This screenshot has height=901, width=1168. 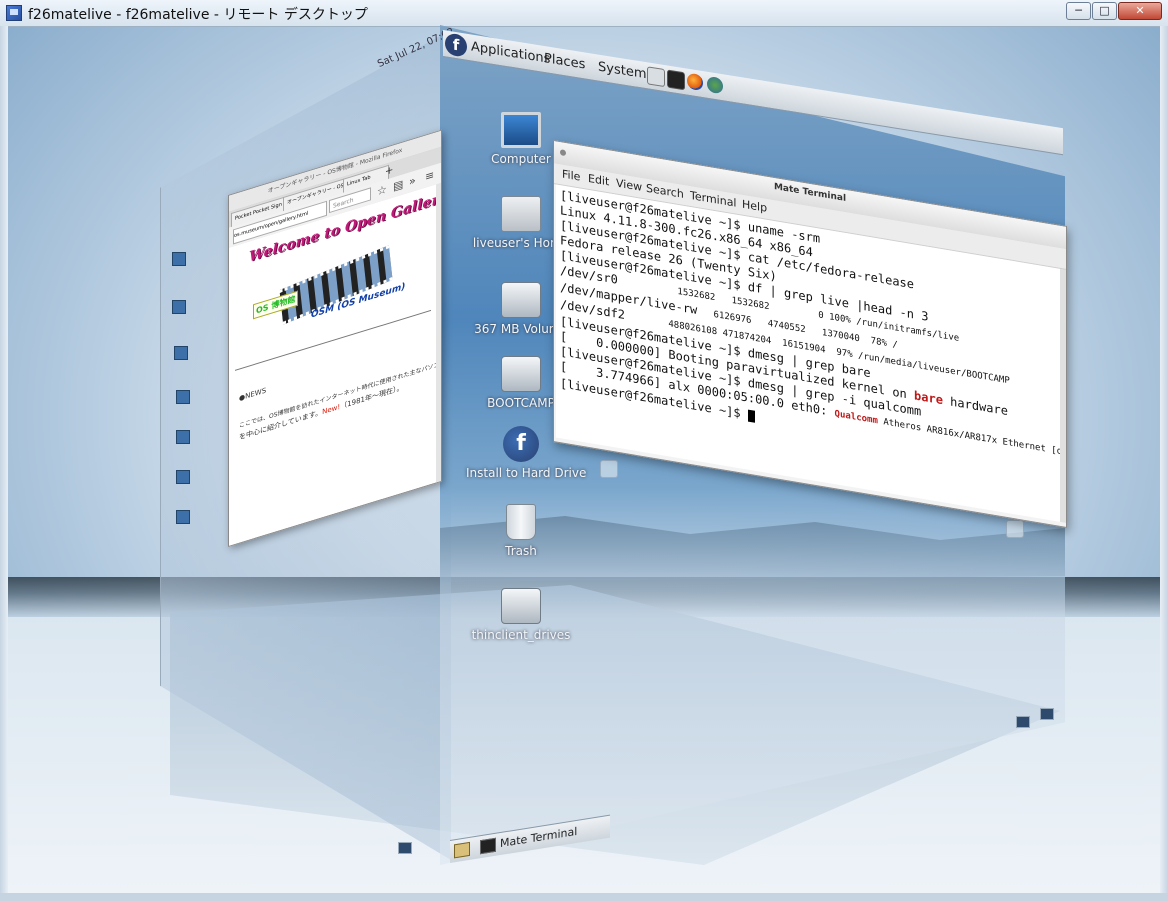 What do you see at coordinates (429, 176) in the screenshot?
I see `hamburger-menu-icon: ≡` at bounding box center [429, 176].